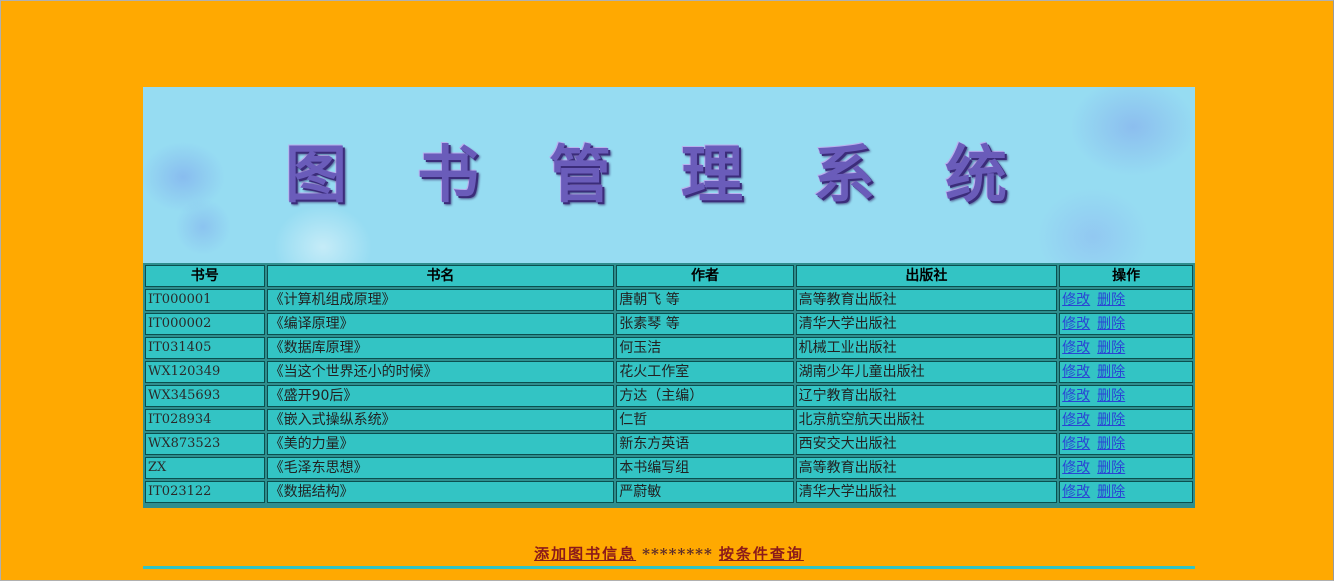 The width and height of the screenshot is (1334, 581). I want to click on book-code-cell: IT000002, so click(205, 324).